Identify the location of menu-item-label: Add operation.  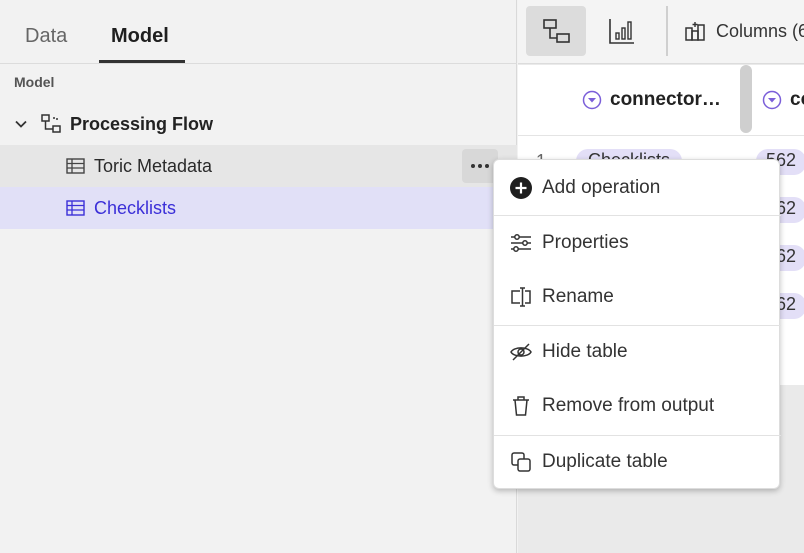
(601, 187).